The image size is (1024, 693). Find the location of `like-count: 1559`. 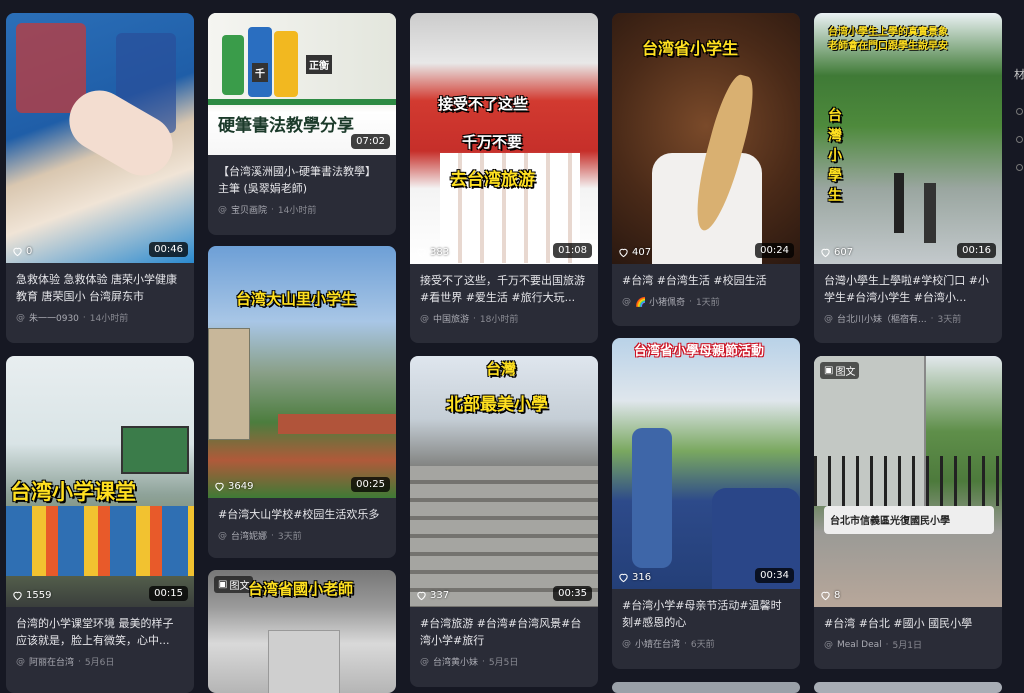

like-count: 1559 is located at coordinates (31, 595).